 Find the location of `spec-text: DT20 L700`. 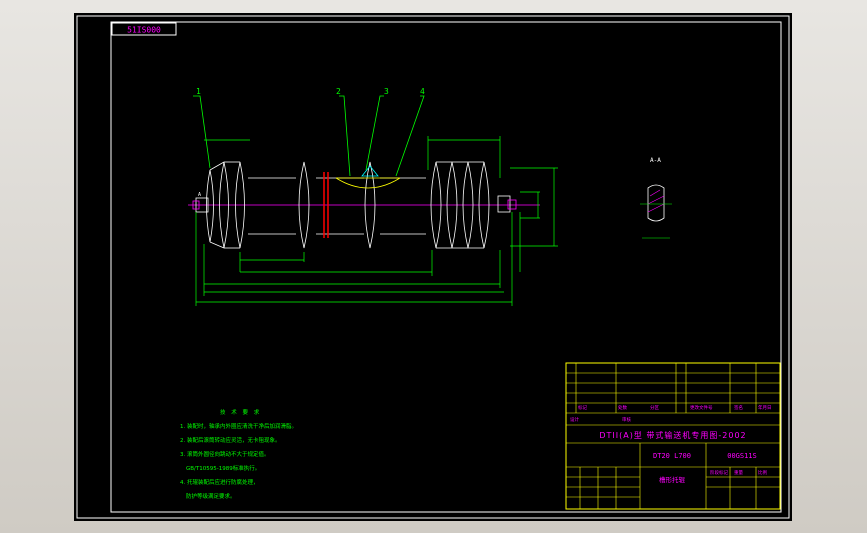

spec-text: DT20 L700 is located at coordinates (672, 456).